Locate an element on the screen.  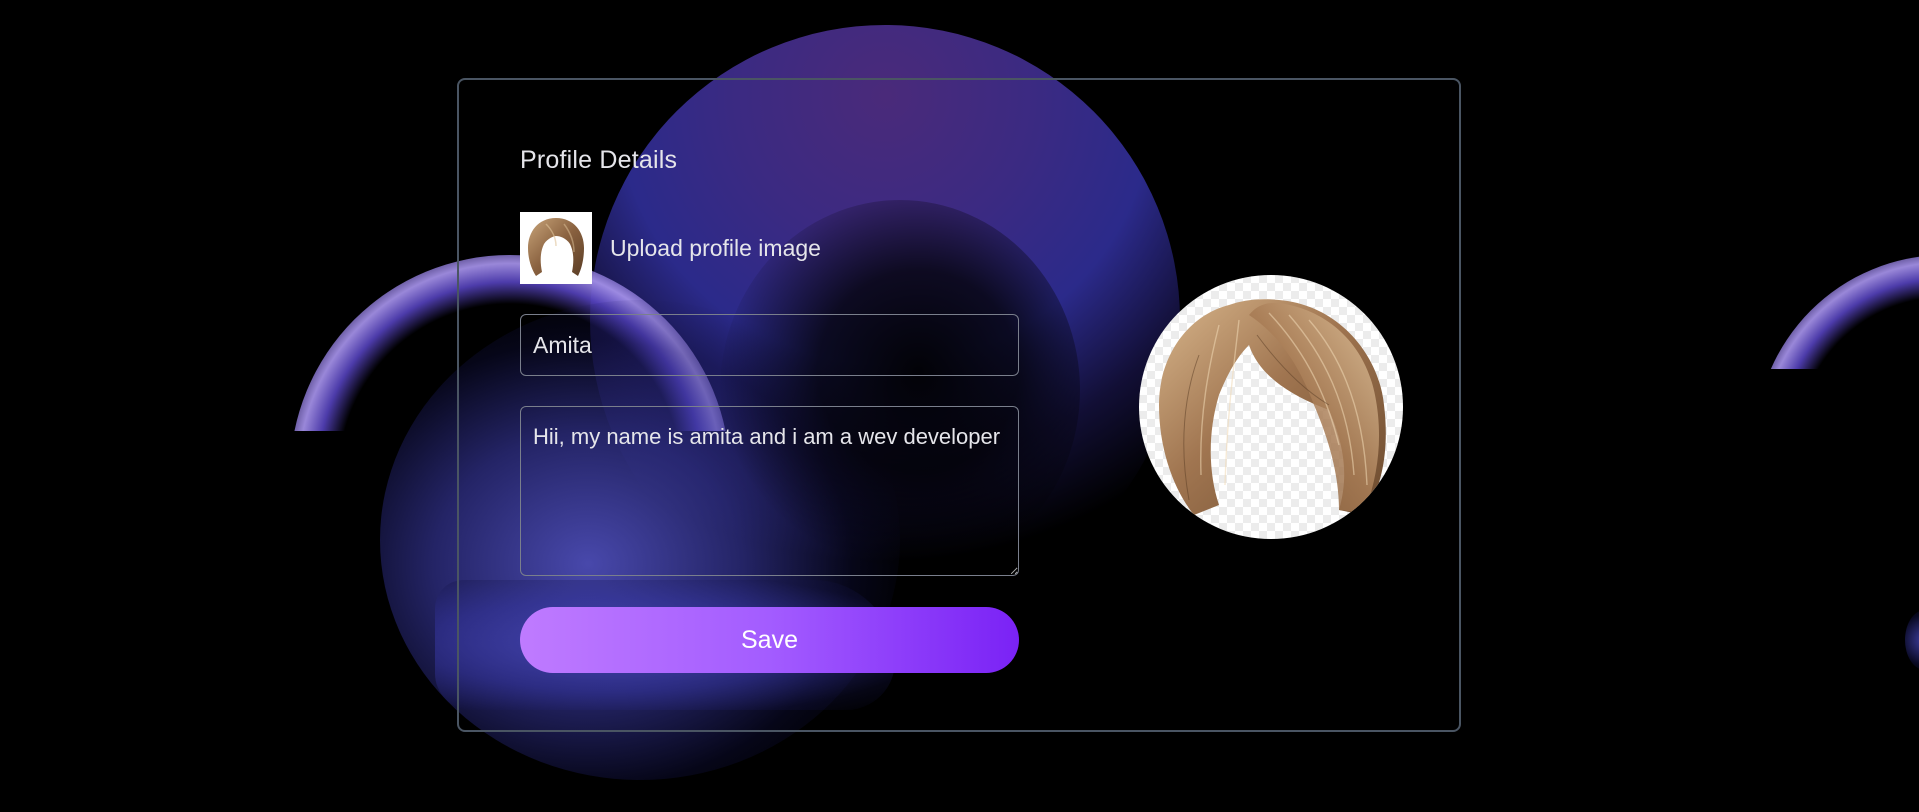
upload-profile-image-button: Upload profile image is located at coordinates (670, 248).